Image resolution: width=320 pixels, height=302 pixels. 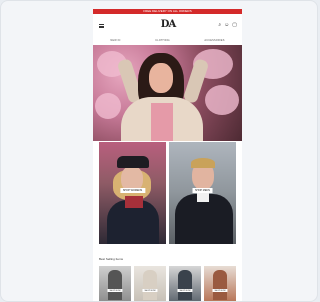 I want to click on site-header: DA ⌕ ☺ ▢, so click(x=167, y=25).